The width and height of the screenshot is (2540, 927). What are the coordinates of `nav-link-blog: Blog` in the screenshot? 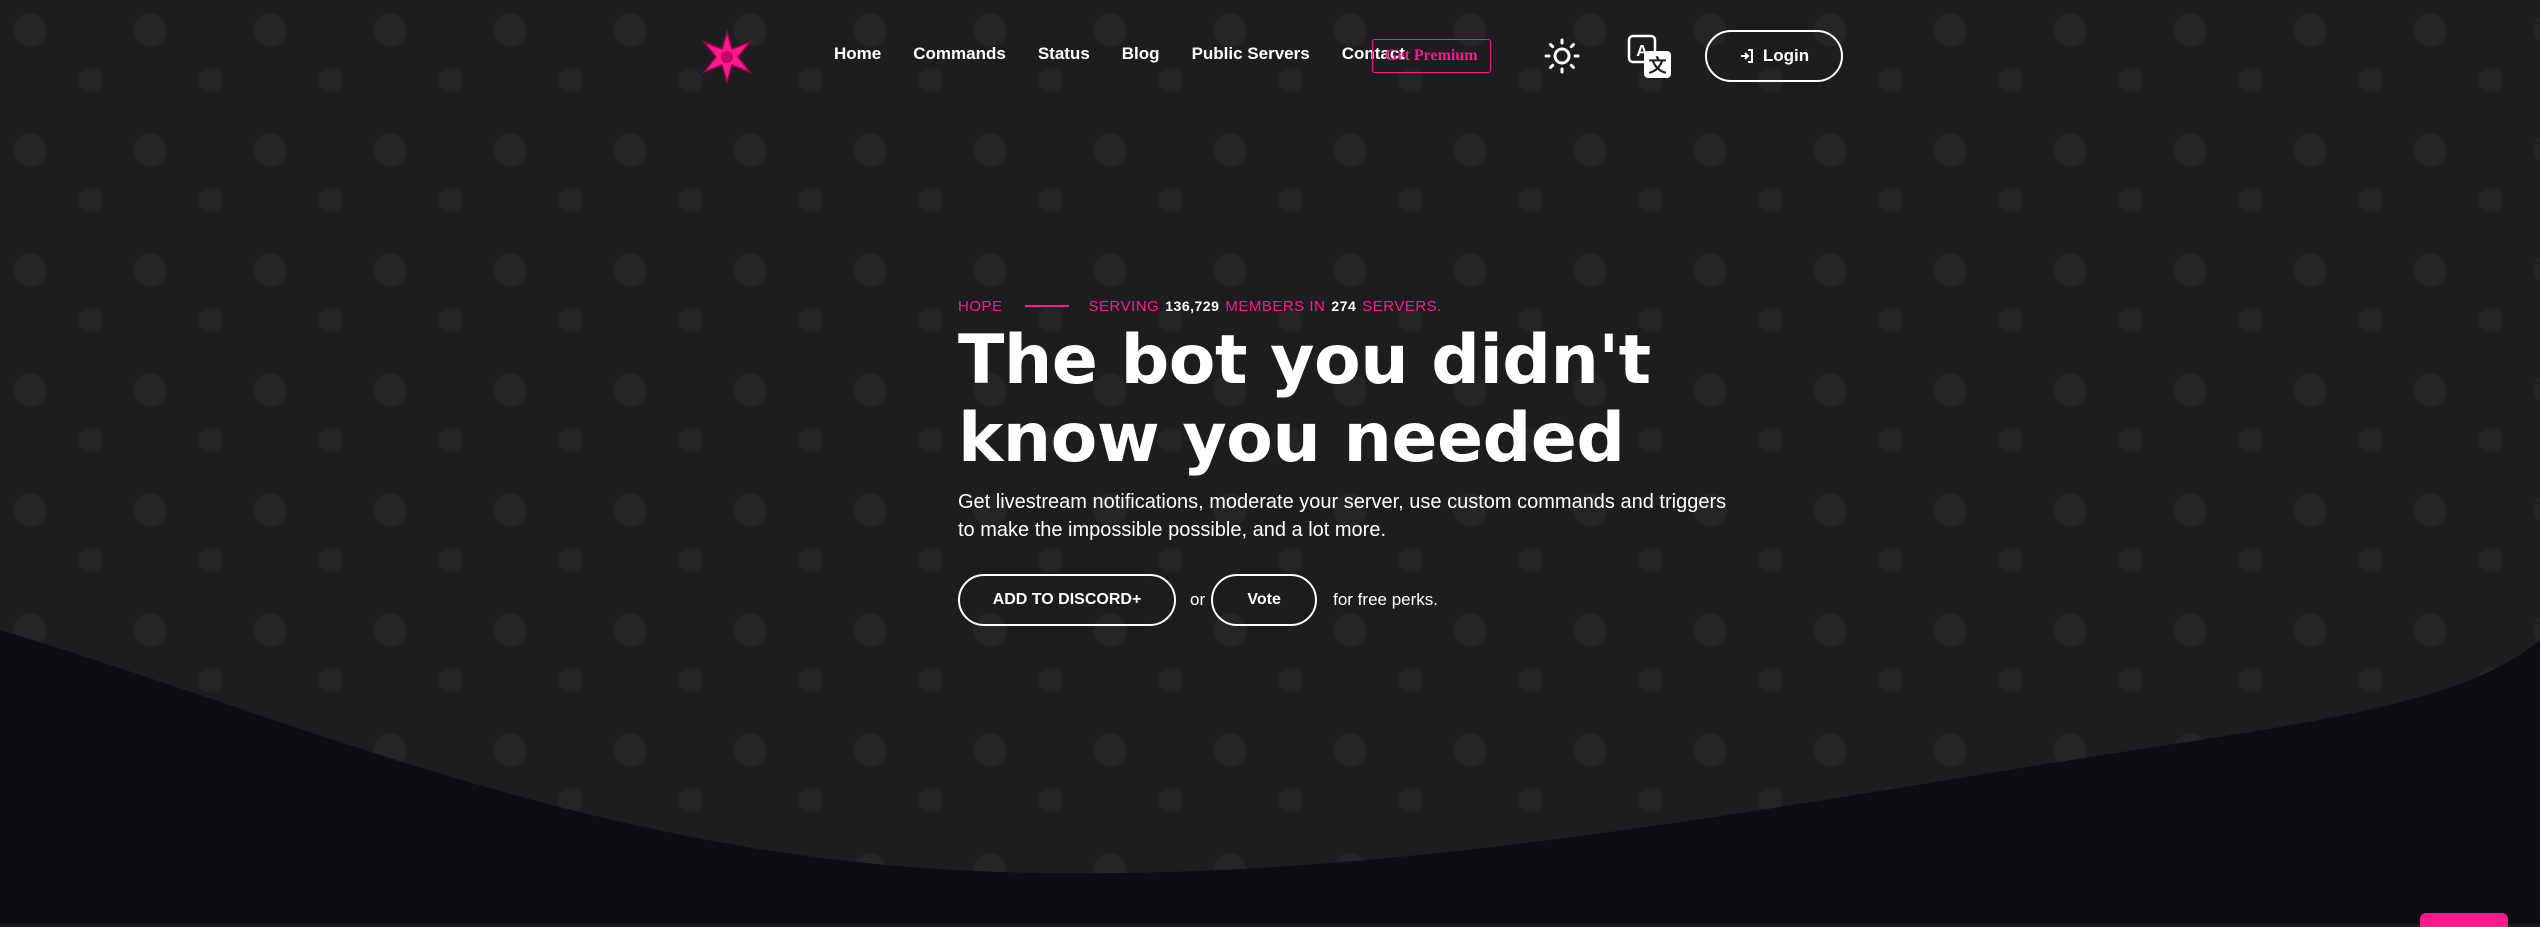 It's located at (1141, 54).